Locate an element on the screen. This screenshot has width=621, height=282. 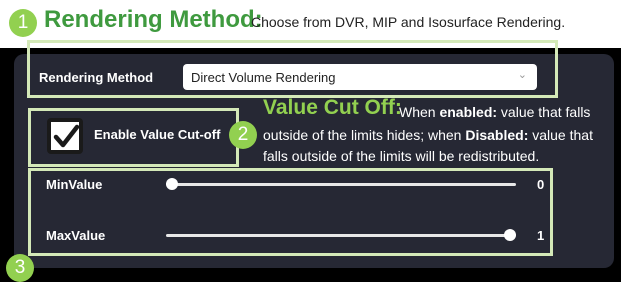
value-cutoff-line-1-prefix: When is located at coordinates (419, 112).